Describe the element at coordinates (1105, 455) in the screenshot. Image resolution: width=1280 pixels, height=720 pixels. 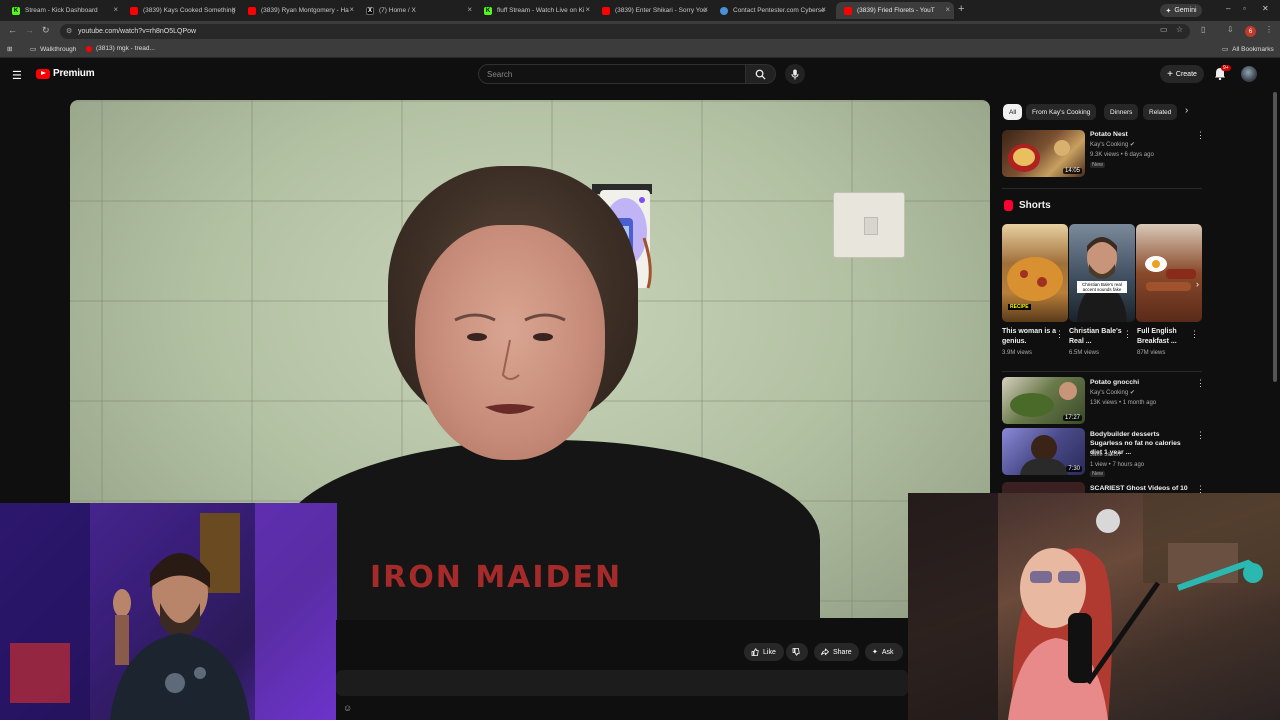
I see `channel-name: Jake Jason` at that location.